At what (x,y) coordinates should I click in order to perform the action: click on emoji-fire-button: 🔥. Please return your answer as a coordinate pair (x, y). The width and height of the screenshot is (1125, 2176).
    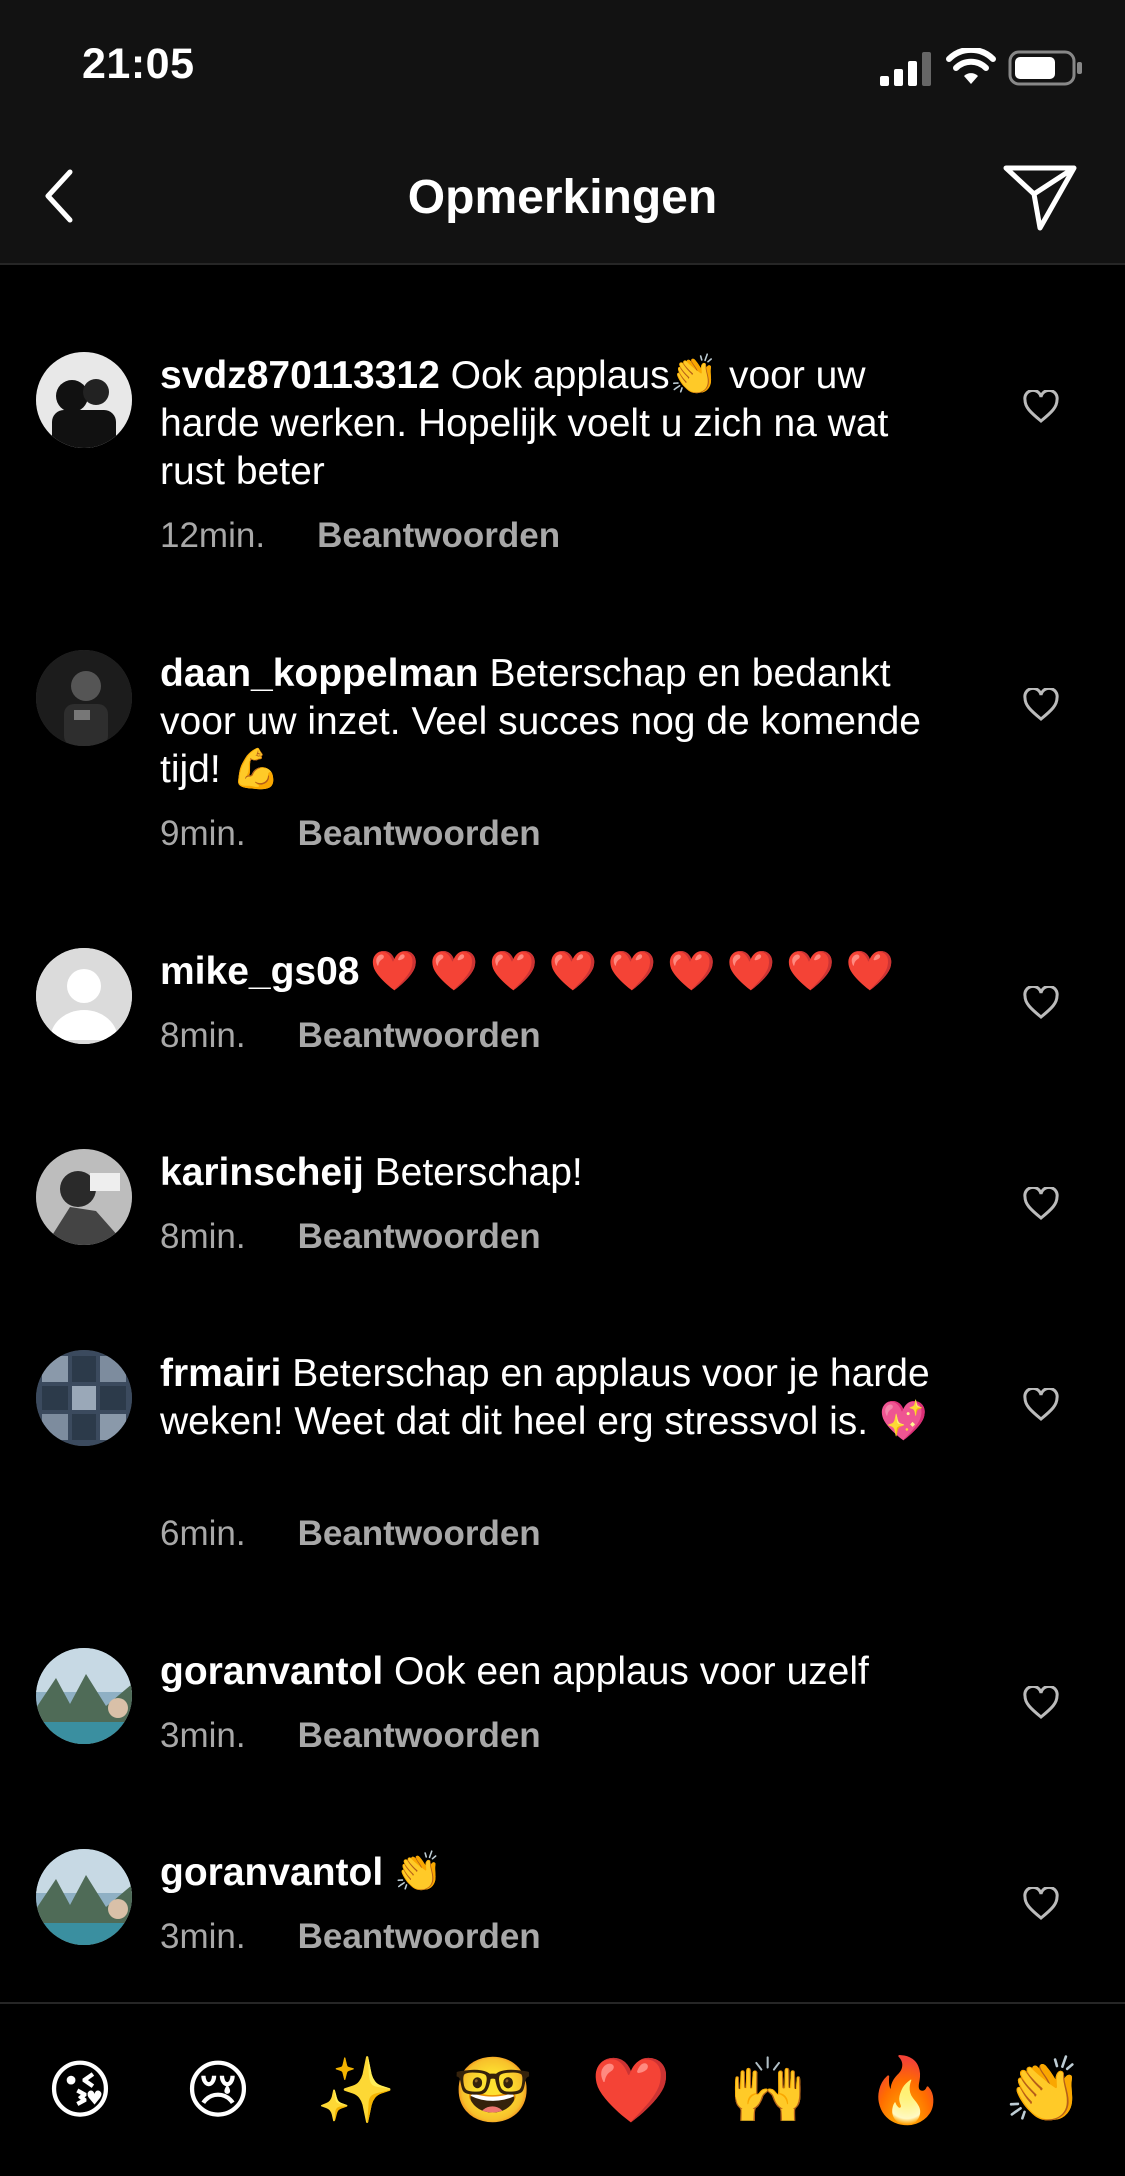
    Looking at the image, I should click on (906, 2090).